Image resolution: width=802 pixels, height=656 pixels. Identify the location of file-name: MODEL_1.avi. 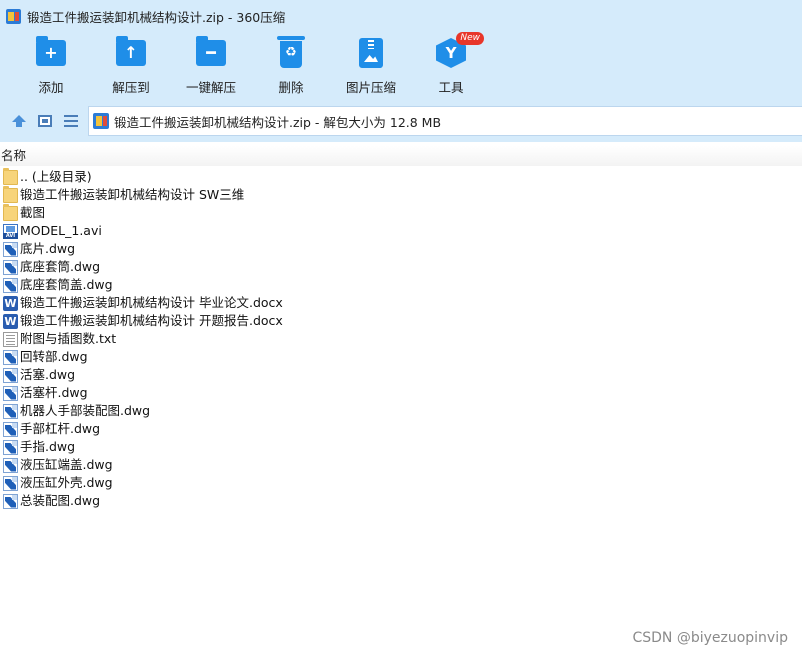
(61, 230).